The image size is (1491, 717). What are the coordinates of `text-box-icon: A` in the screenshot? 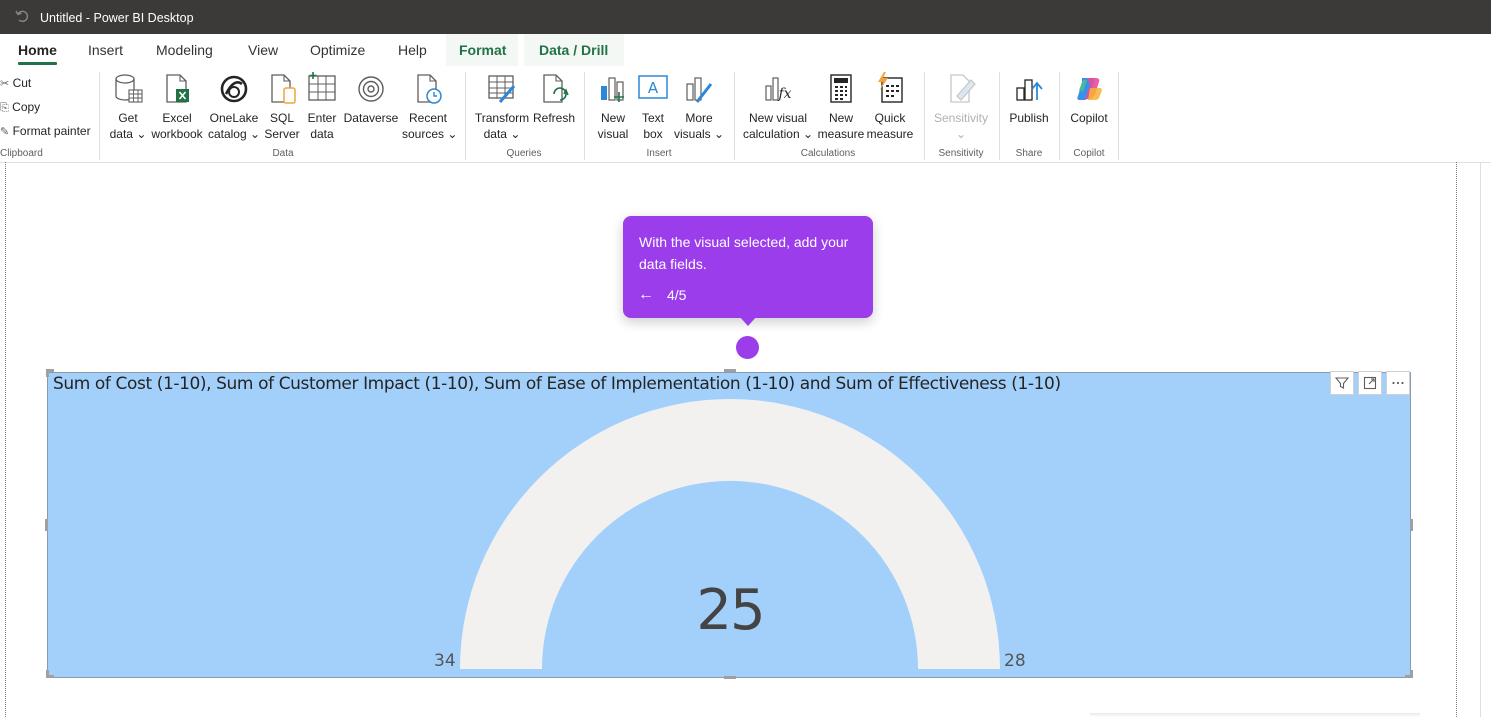 It's located at (653, 87).